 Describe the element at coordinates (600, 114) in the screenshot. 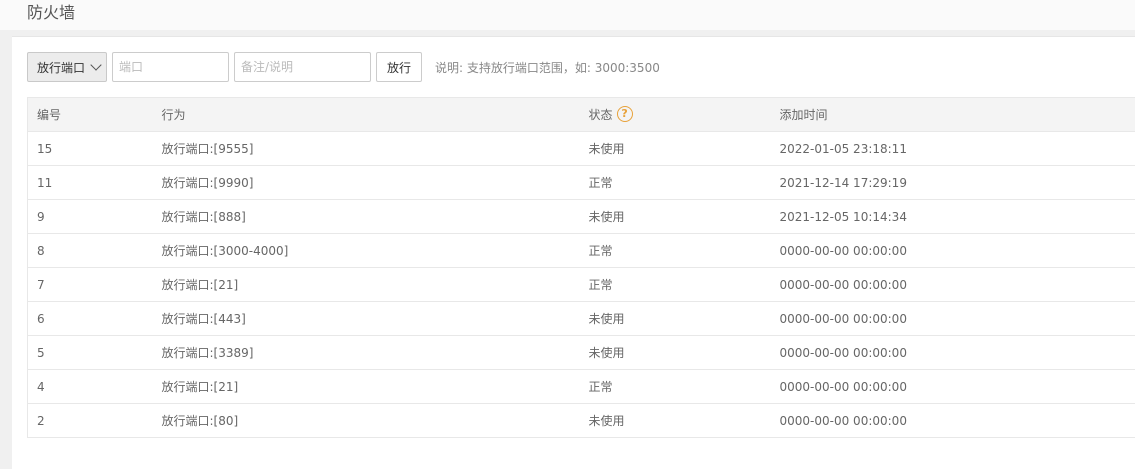

I see `header-status-label: 状态` at that location.